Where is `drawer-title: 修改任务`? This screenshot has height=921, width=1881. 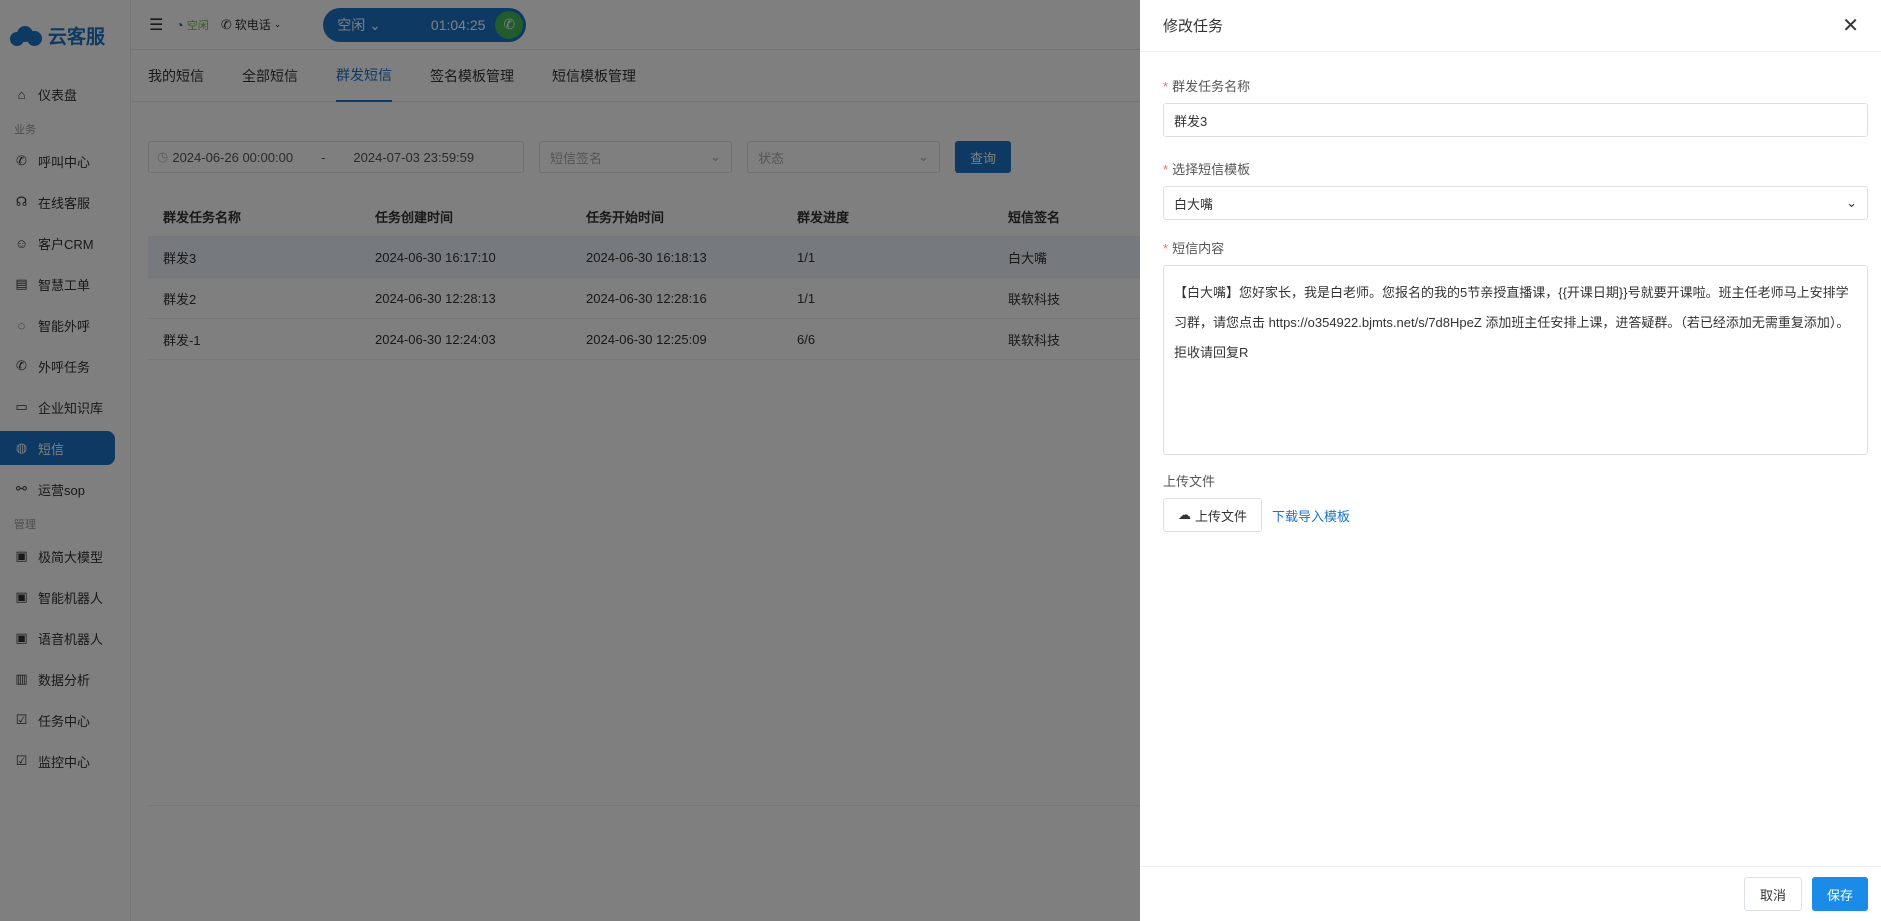 drawer-title: 修改任务 is located at coordinates (1193, 26).